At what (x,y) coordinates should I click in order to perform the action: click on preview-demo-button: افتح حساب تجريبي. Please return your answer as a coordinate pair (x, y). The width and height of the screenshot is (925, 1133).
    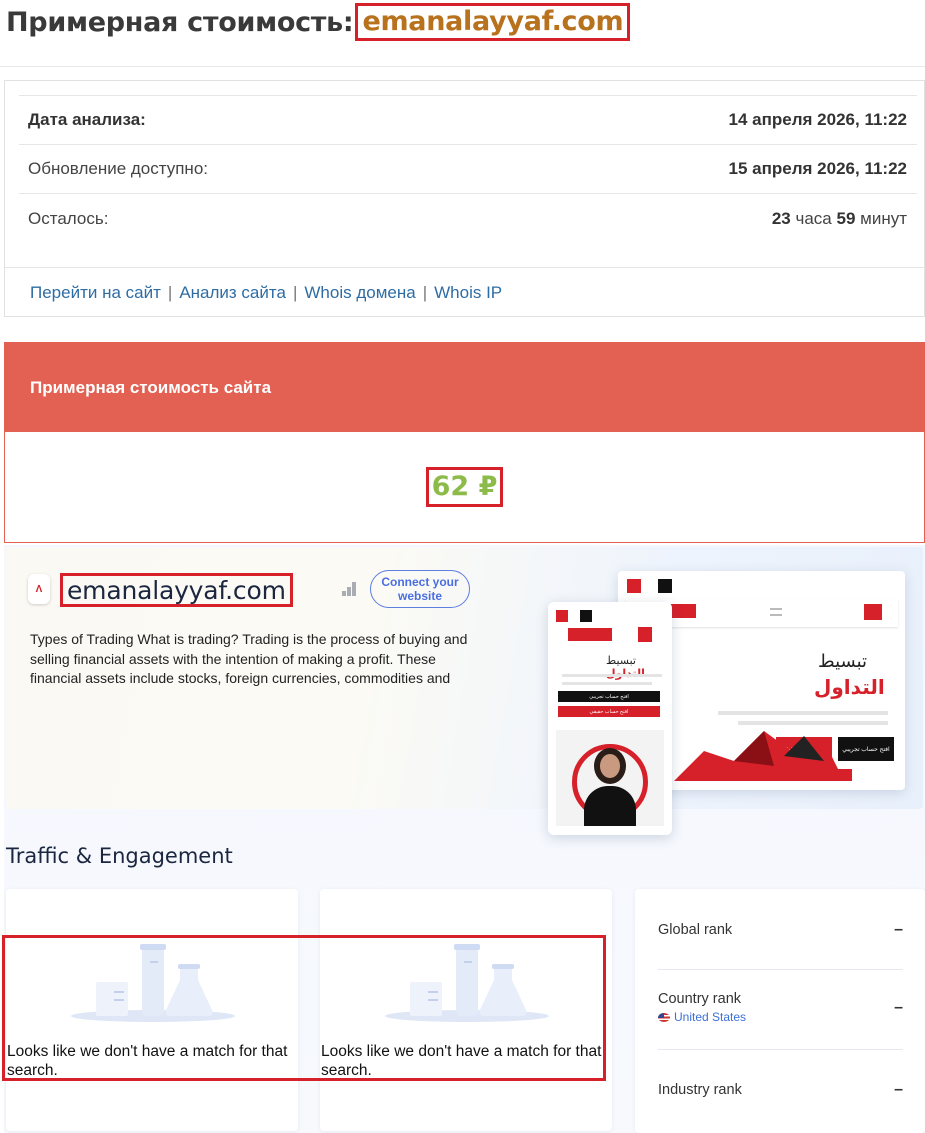
    Looking at the image, I should click on (866, 749).